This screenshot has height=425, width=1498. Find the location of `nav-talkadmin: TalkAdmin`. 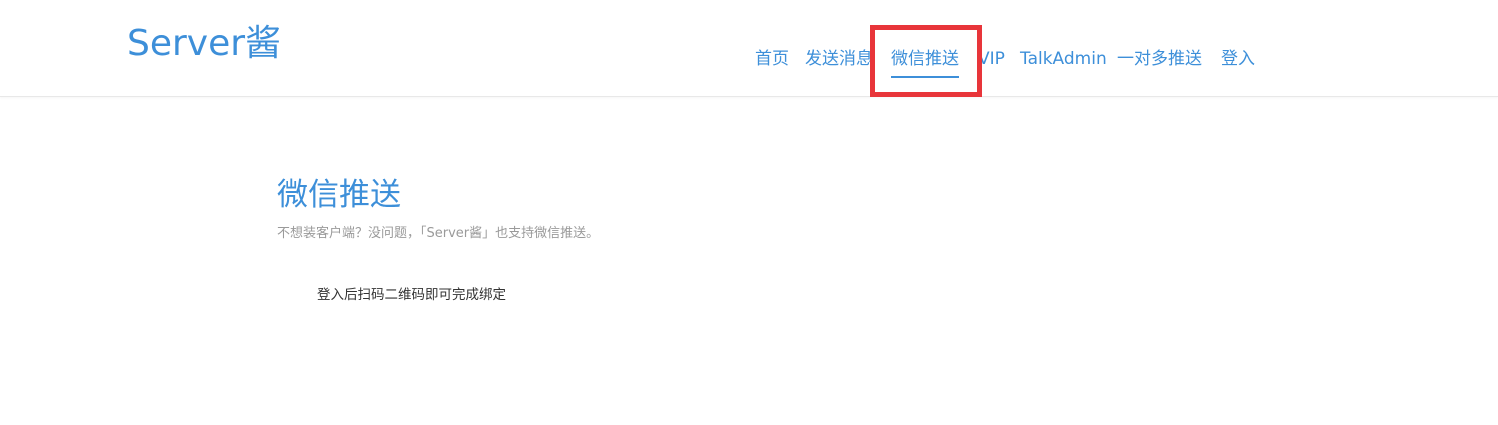

nav-talkadmin: TalkAdmin is located at coordinates (1063, 59).